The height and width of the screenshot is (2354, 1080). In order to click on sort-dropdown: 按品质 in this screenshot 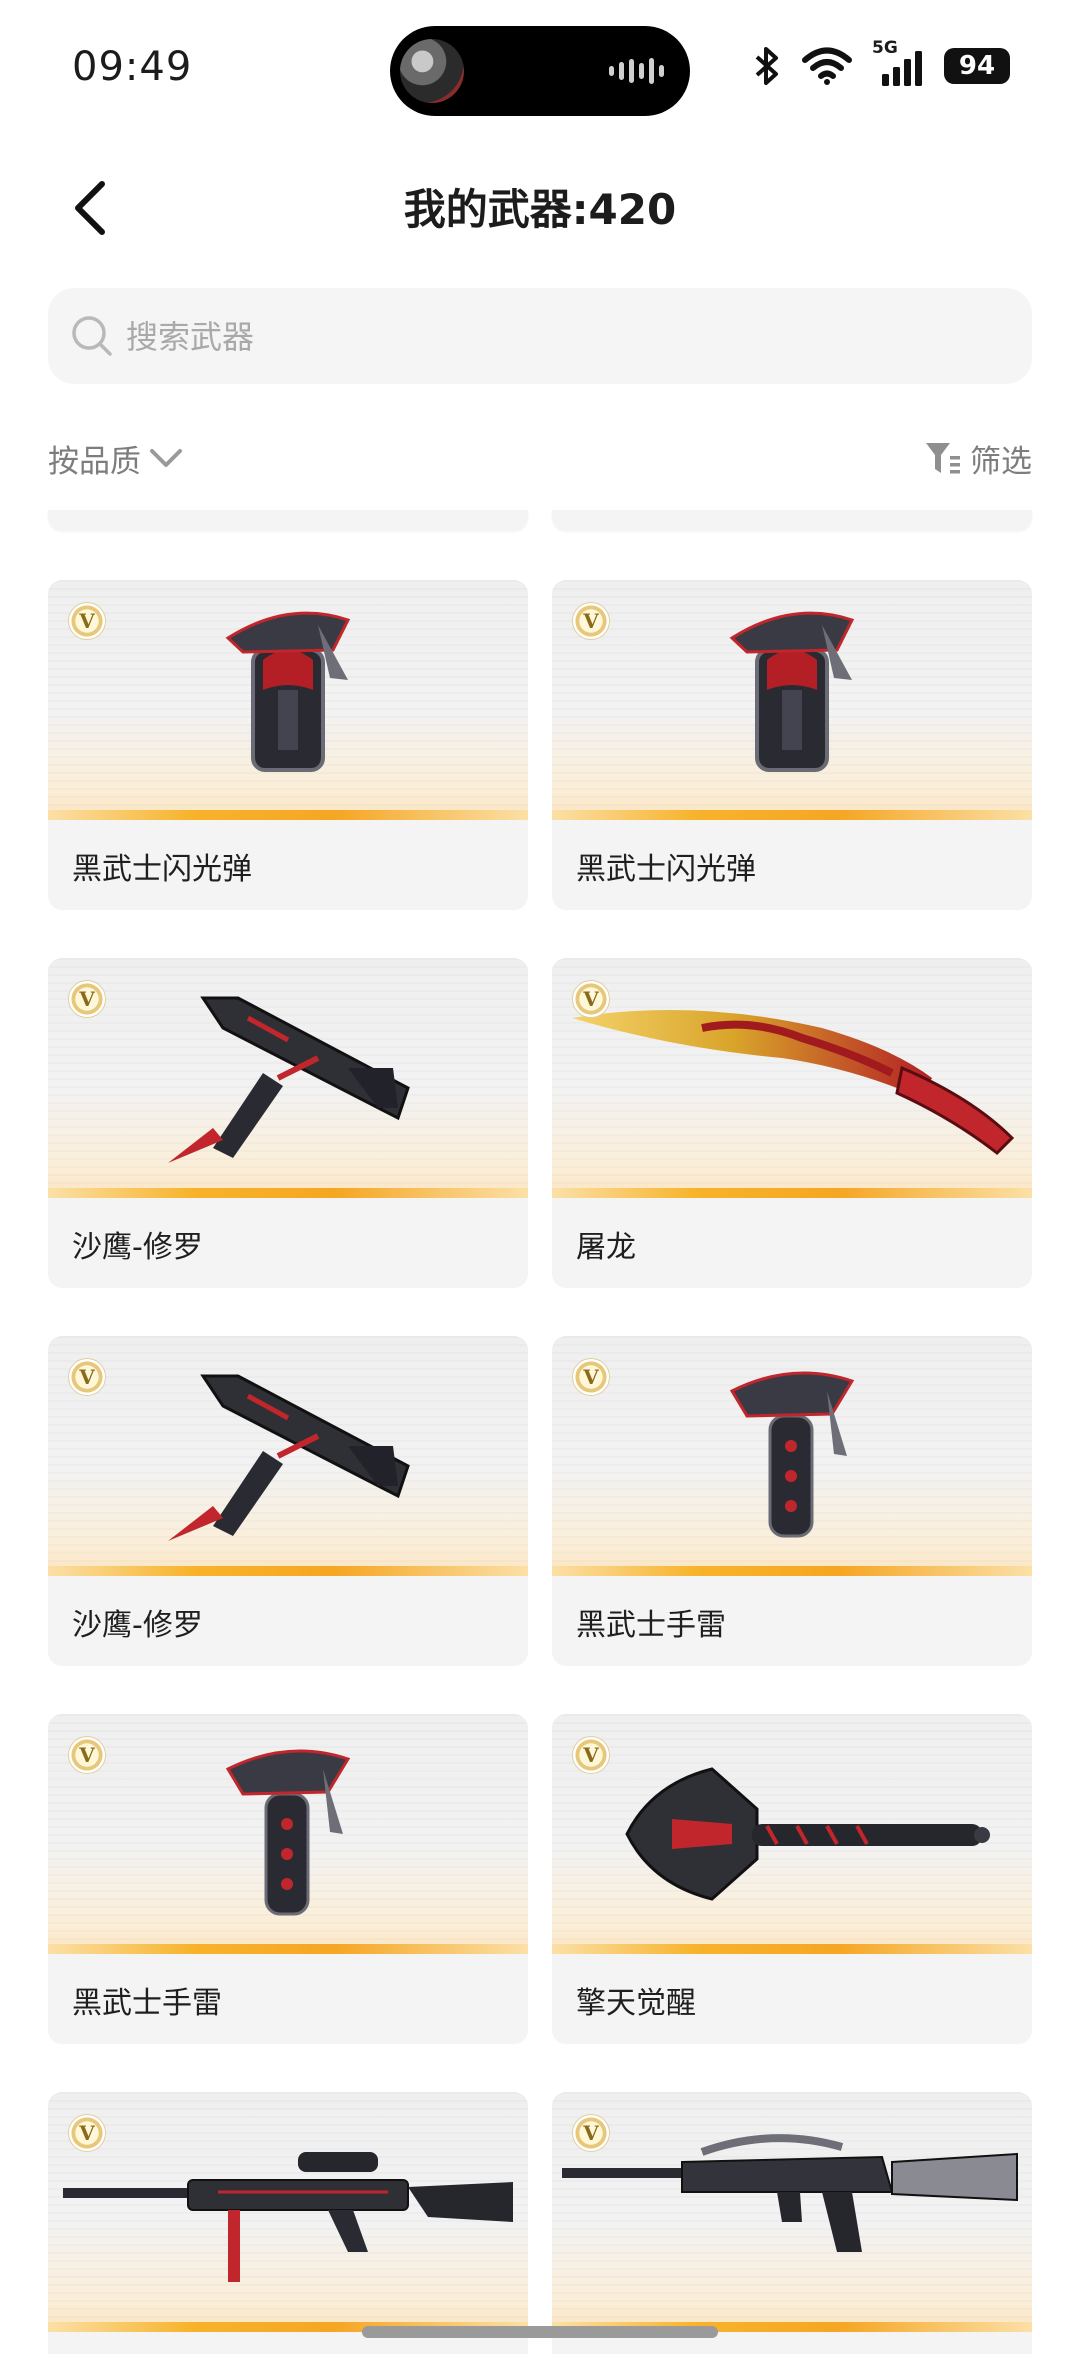, I will do `click(115, 458)`.